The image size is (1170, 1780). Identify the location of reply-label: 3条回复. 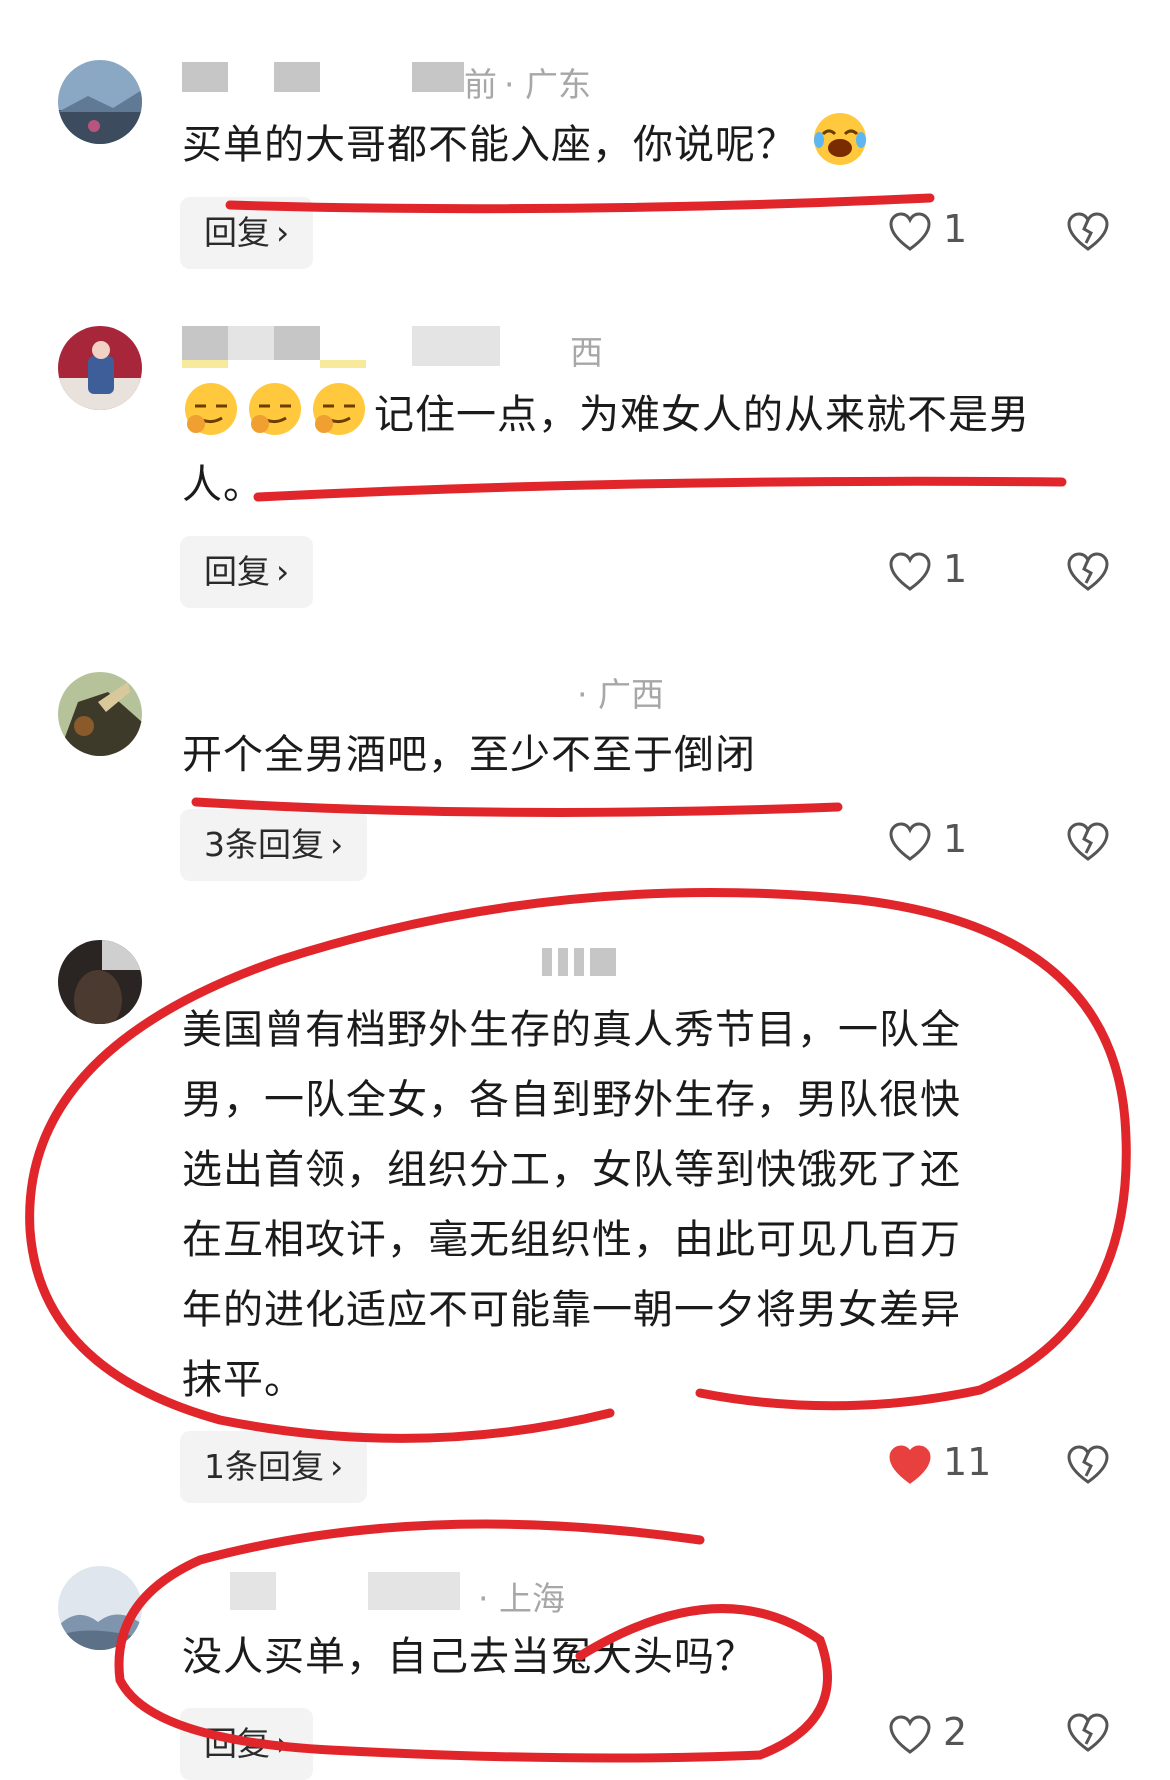
(264, 844).